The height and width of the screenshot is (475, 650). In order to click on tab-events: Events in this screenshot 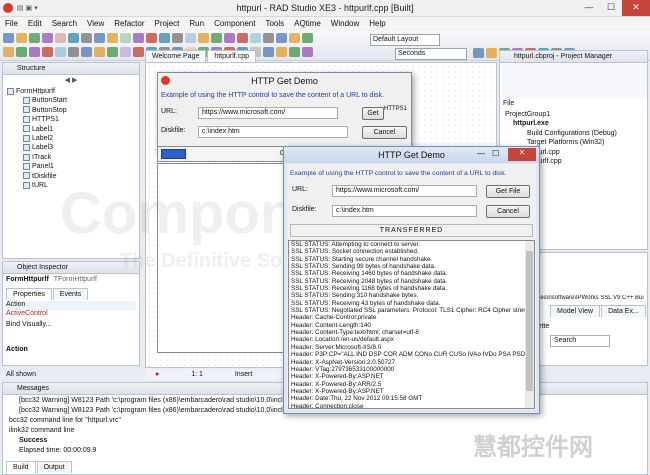, I will do `click(70, 294)`.